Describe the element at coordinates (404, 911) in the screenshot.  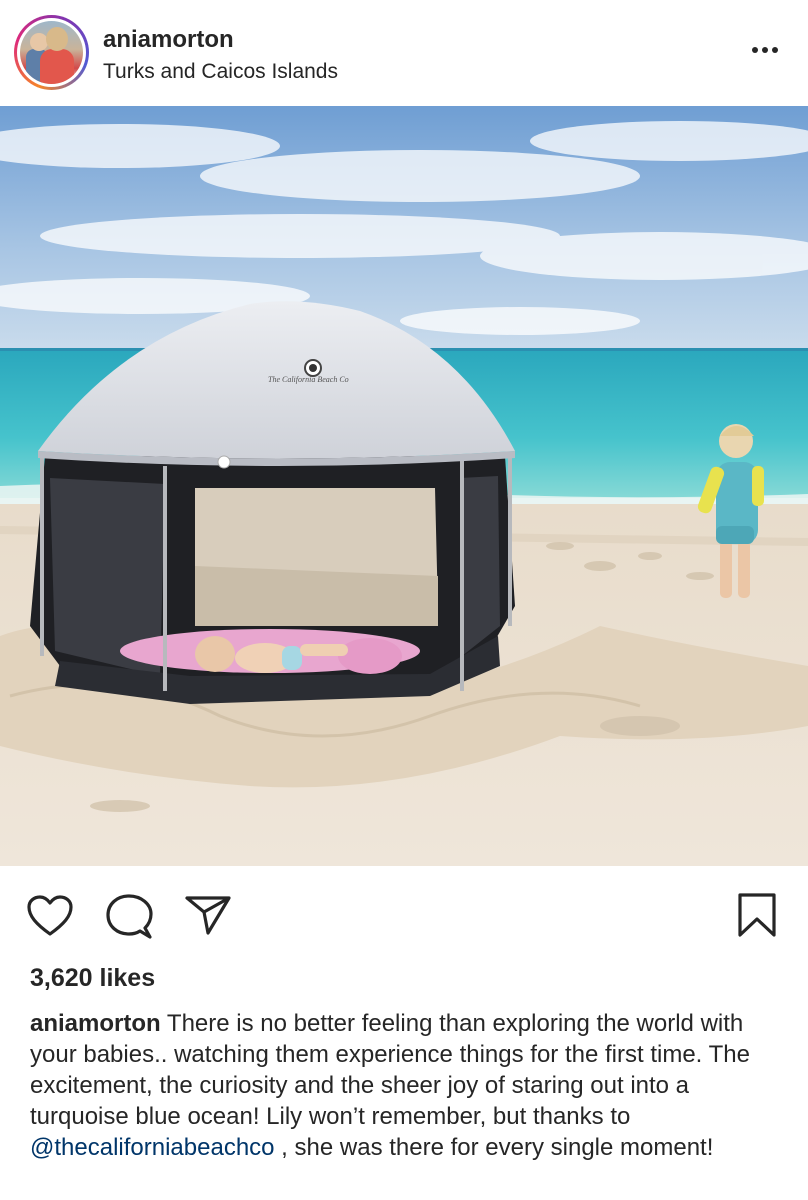
I see `action-bar` at that location.